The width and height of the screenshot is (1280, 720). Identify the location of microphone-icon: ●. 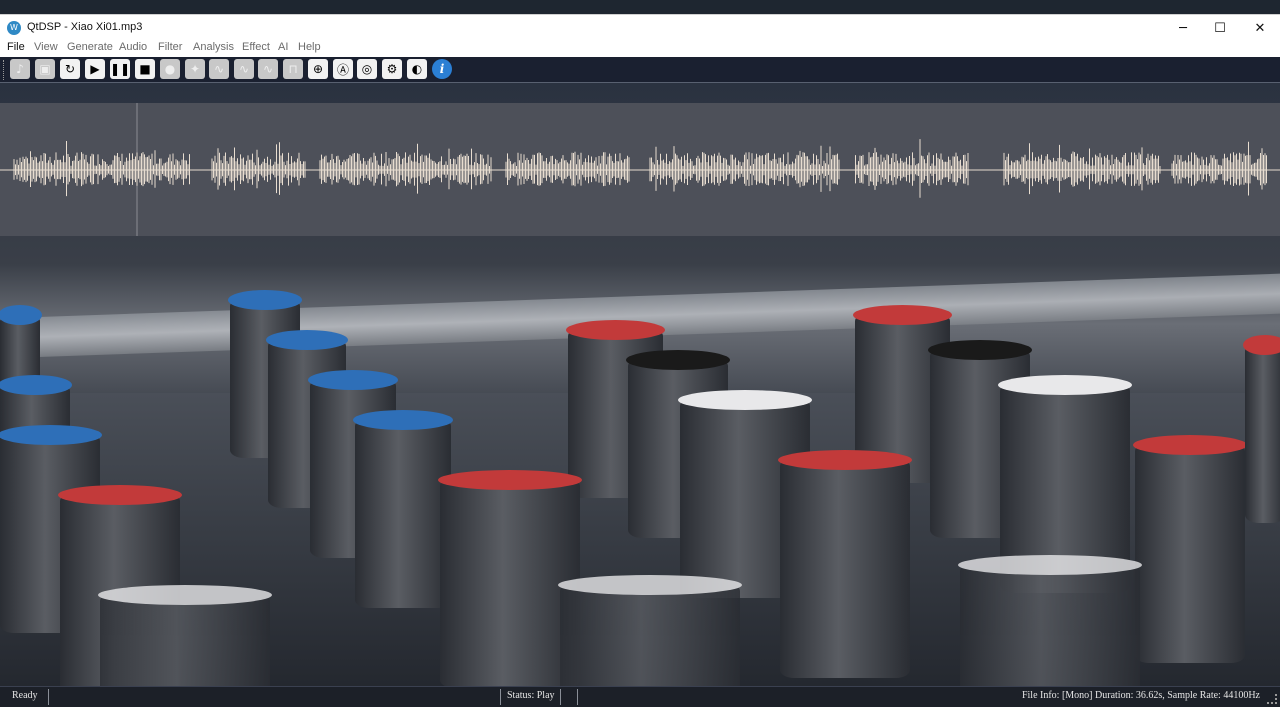
(170, 69).